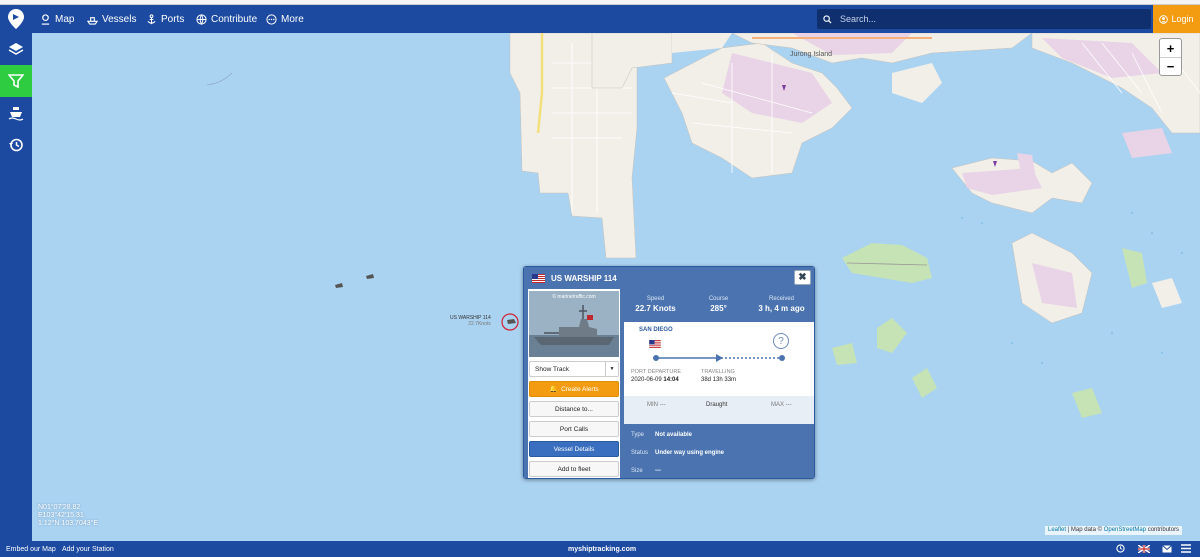  Describe the element at coordinates (719, 380) in the screenshot. I see `travelling-value: 38d 13h 33m` at that location.